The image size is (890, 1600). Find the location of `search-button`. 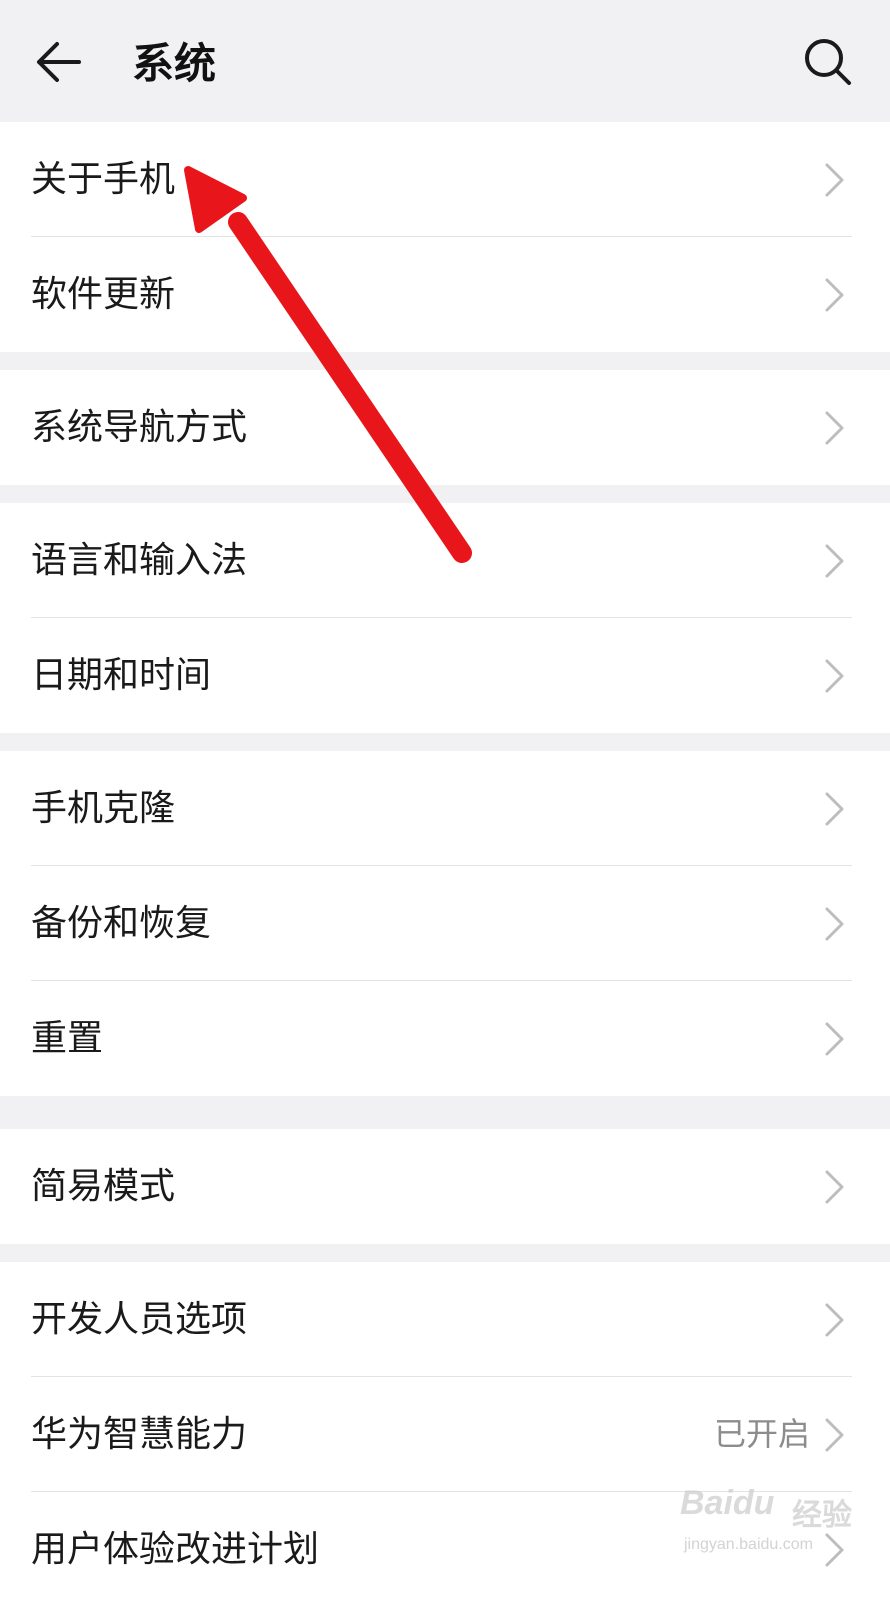

search-button is located at coordinates (828, 62).